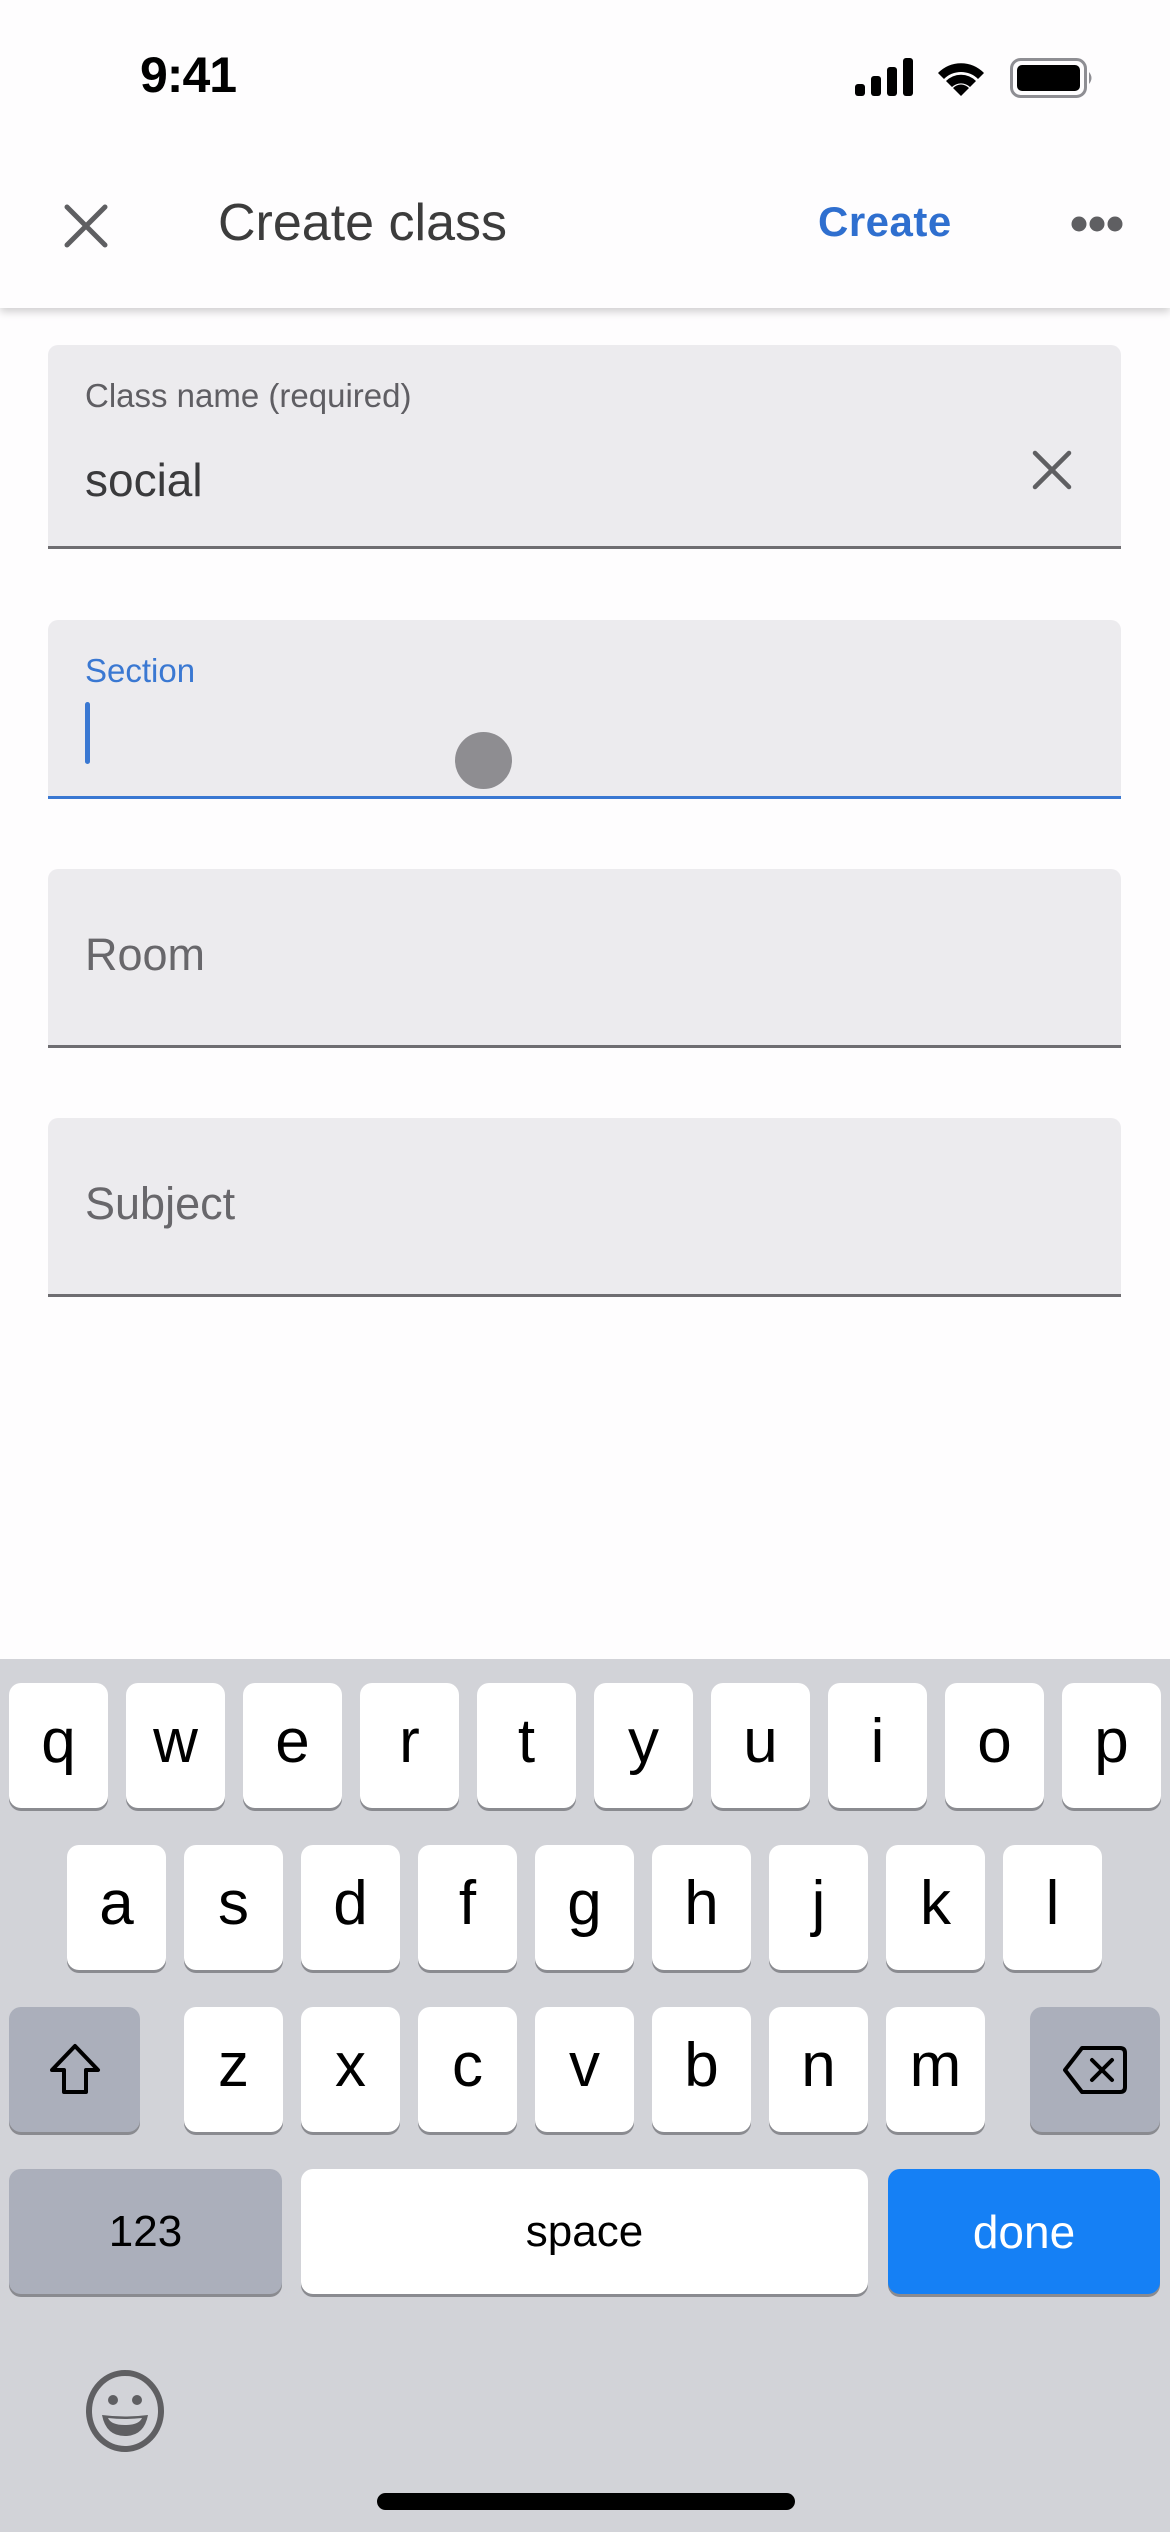 The image size is (1170, 2532). Describe the element at coordinates (58, 1745) in the screenshot. I see `key-q: q` at that location.